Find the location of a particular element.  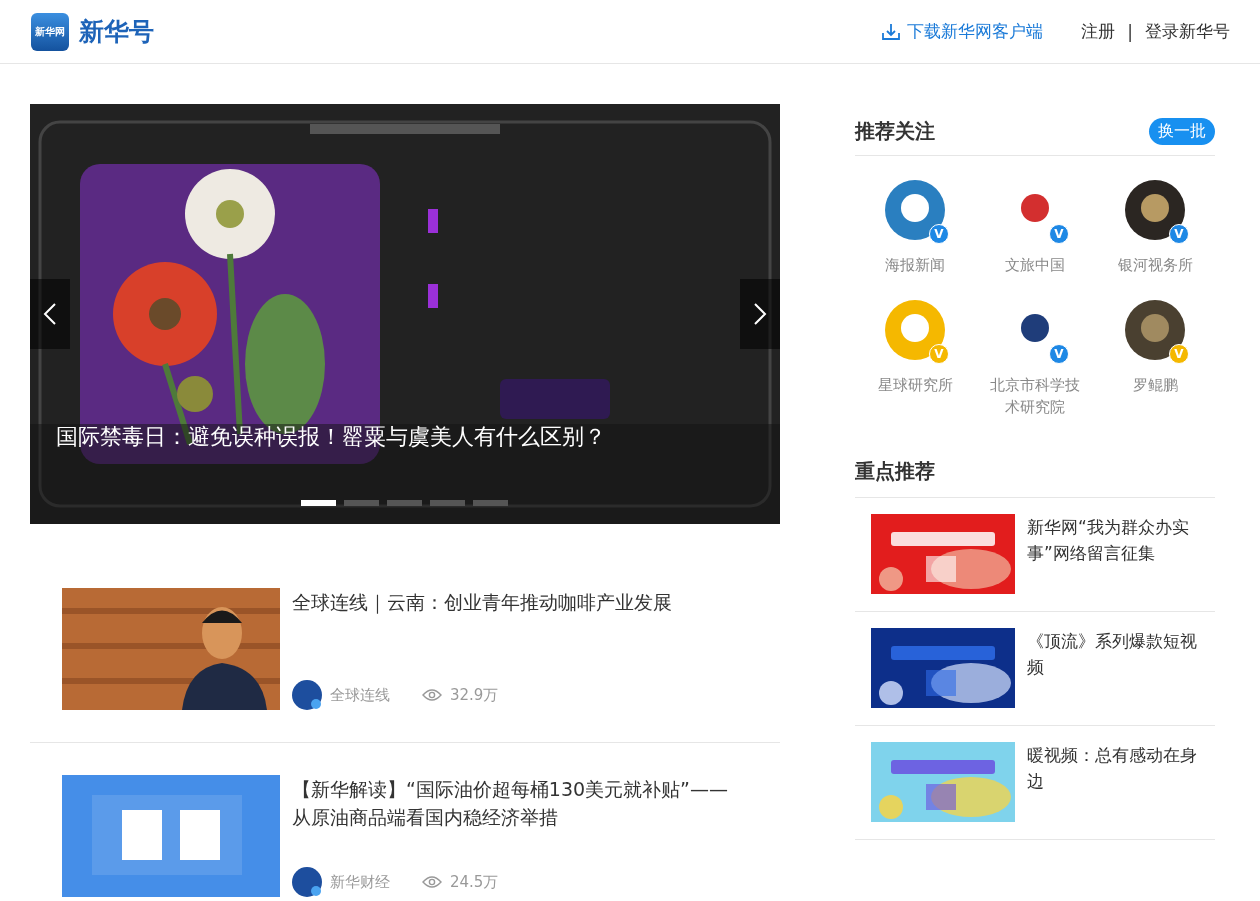

news-title: 全球连线｜云南：创业青年推动咖啡产业发展 is located at coordinates (536, 602).